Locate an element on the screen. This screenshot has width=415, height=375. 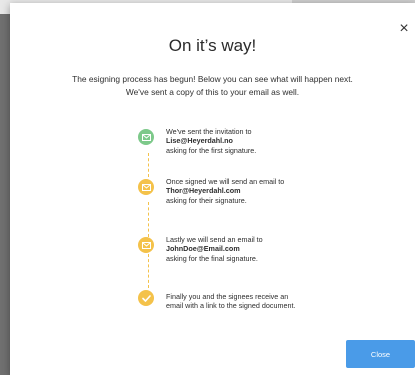
step-line: We've sent the invitation to is located at coordinates (209, 131).